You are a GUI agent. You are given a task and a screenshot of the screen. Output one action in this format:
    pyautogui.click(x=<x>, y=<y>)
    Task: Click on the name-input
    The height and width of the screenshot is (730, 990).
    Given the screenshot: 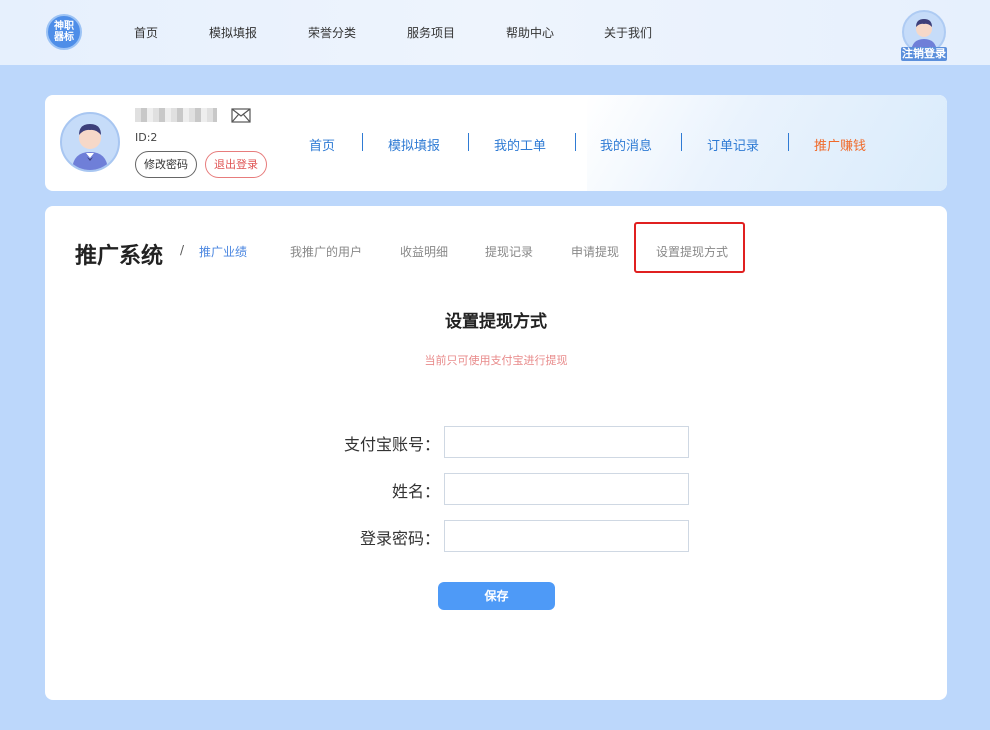 What is the action you would take?
    pyautogui.click(x=566, y=489)
    